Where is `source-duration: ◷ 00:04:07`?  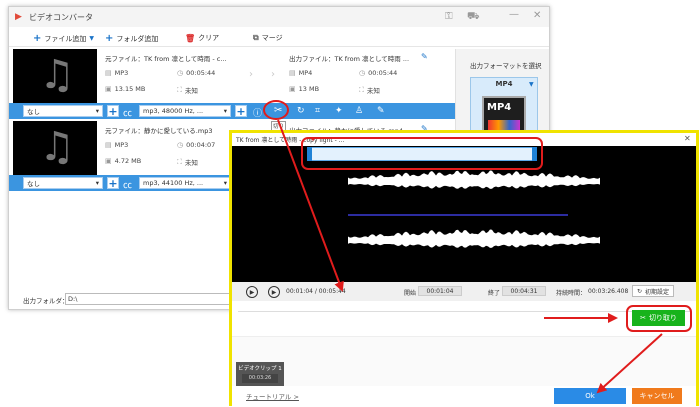
source-duration: ◷ 00:04:07 is located at coordinates (196, 145).